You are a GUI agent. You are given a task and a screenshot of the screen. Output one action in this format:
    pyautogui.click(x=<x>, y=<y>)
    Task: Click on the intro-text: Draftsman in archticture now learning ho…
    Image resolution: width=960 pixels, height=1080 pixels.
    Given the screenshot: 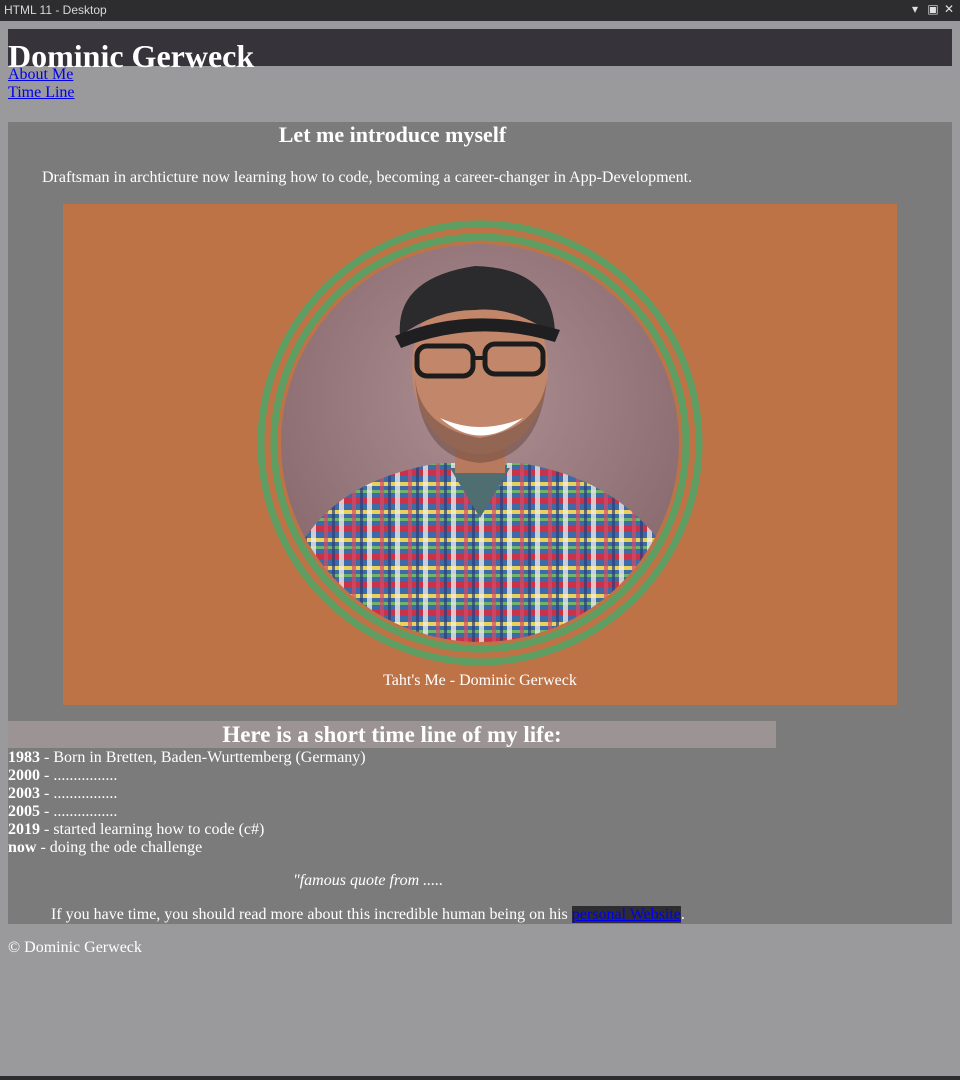 What is the action you would take?
    pyautogui.click(x=367, y=177)
    